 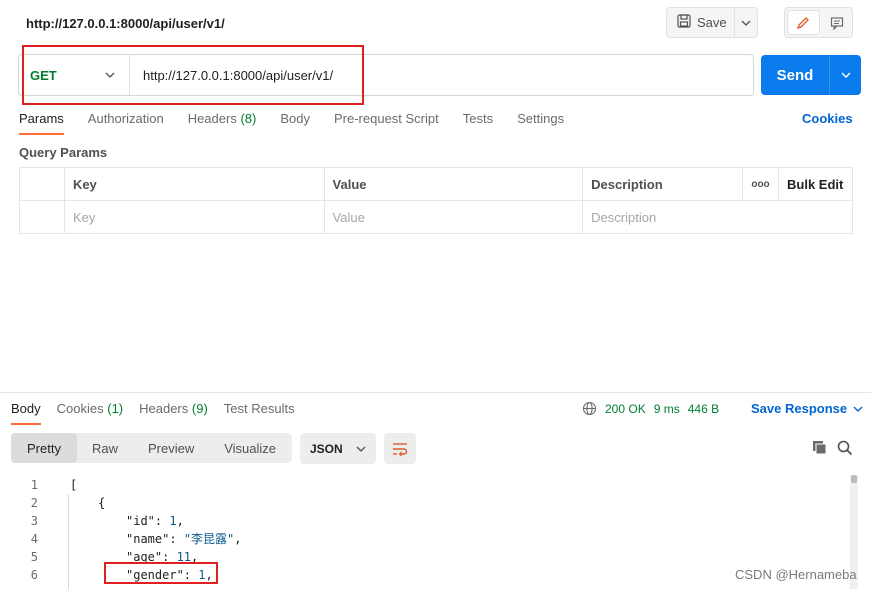 I want to click on tab-headers-label: Headers, so click(x=212, y=118).